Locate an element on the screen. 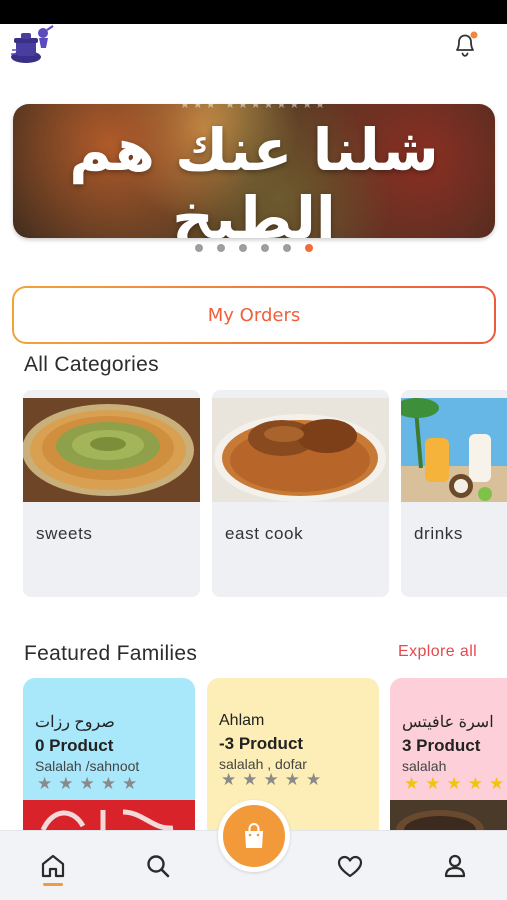  family-location: Salalah /sahnoot is located at coordinates (87, 766).